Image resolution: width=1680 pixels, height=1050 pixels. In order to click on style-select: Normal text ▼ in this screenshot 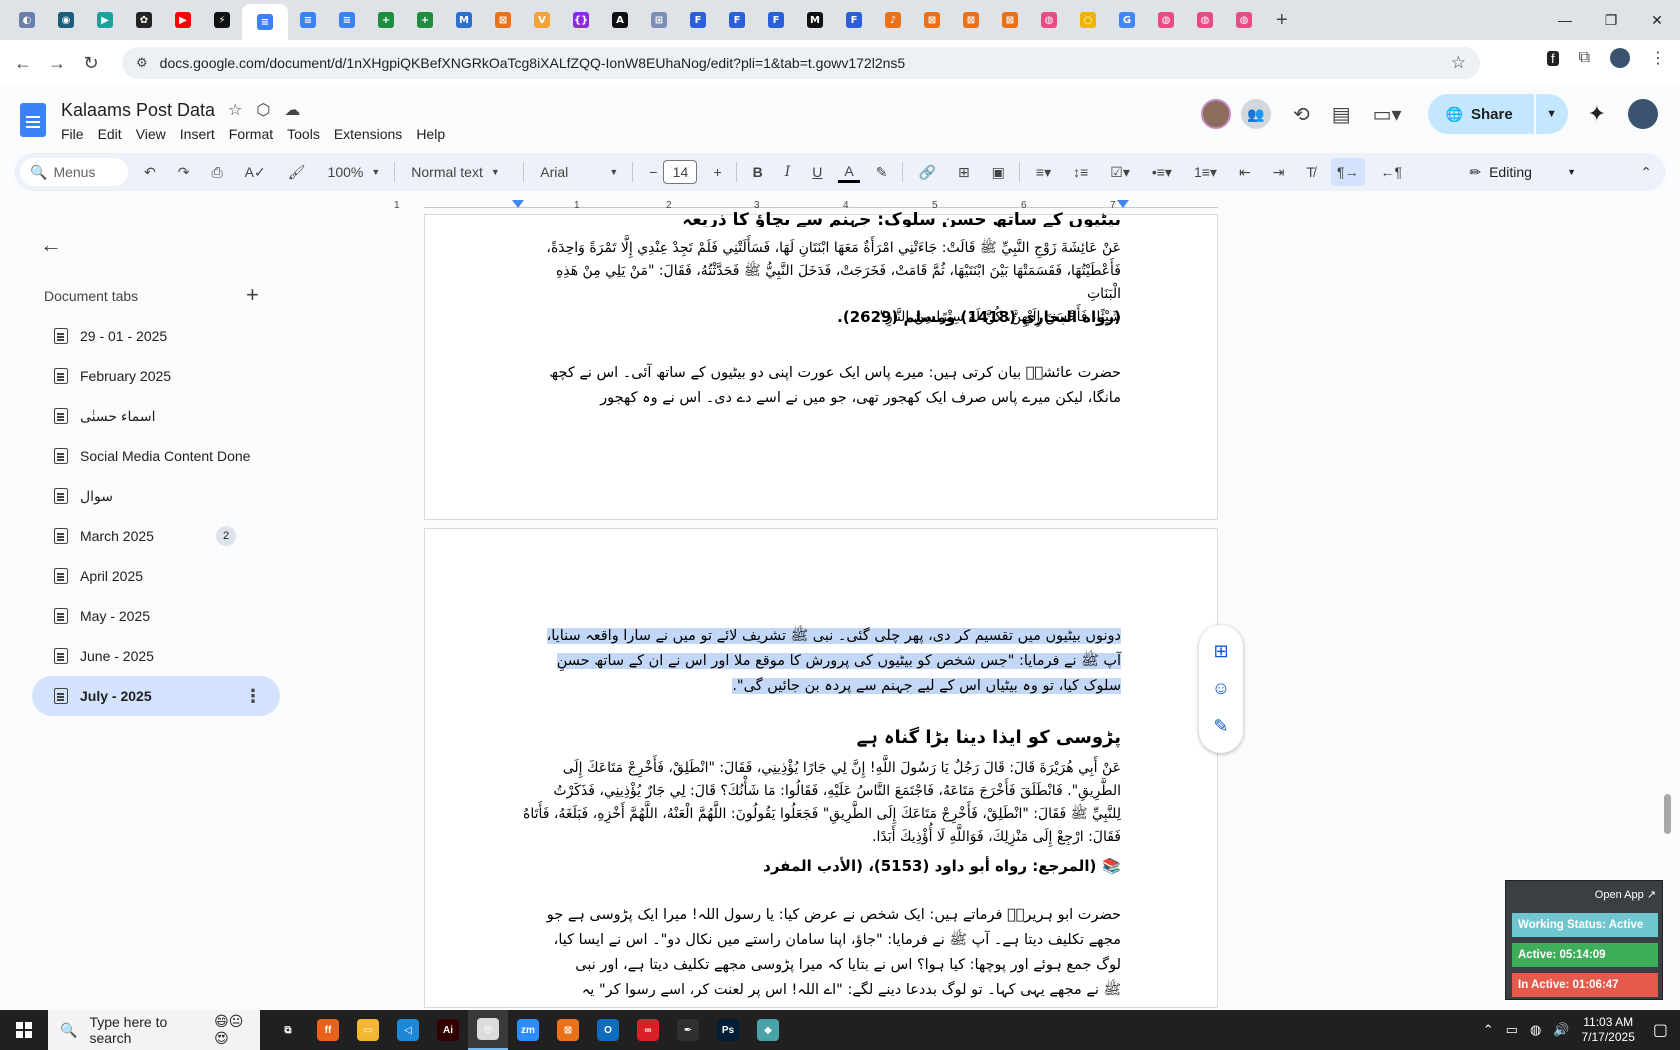, I will do `click(460, 172)`.